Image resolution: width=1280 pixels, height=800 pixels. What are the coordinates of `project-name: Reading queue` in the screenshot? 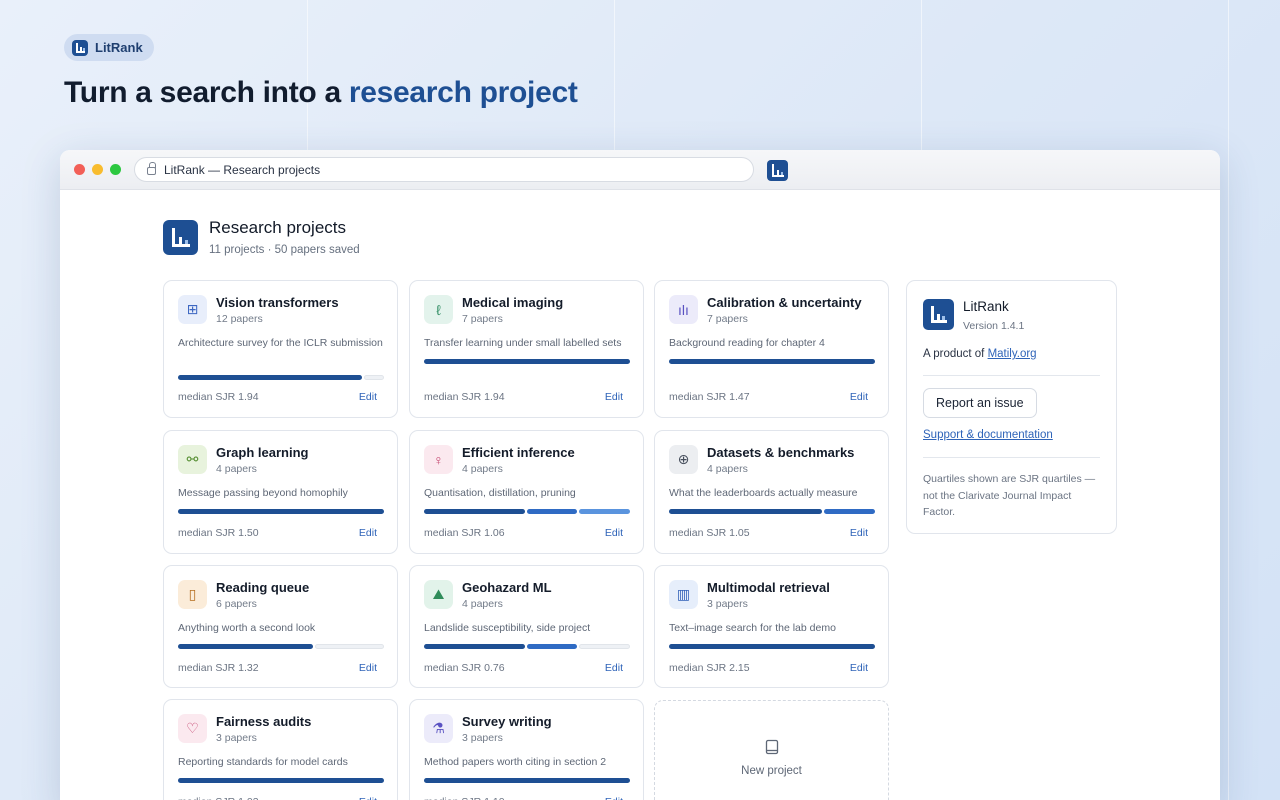 It's located at (263, 587).